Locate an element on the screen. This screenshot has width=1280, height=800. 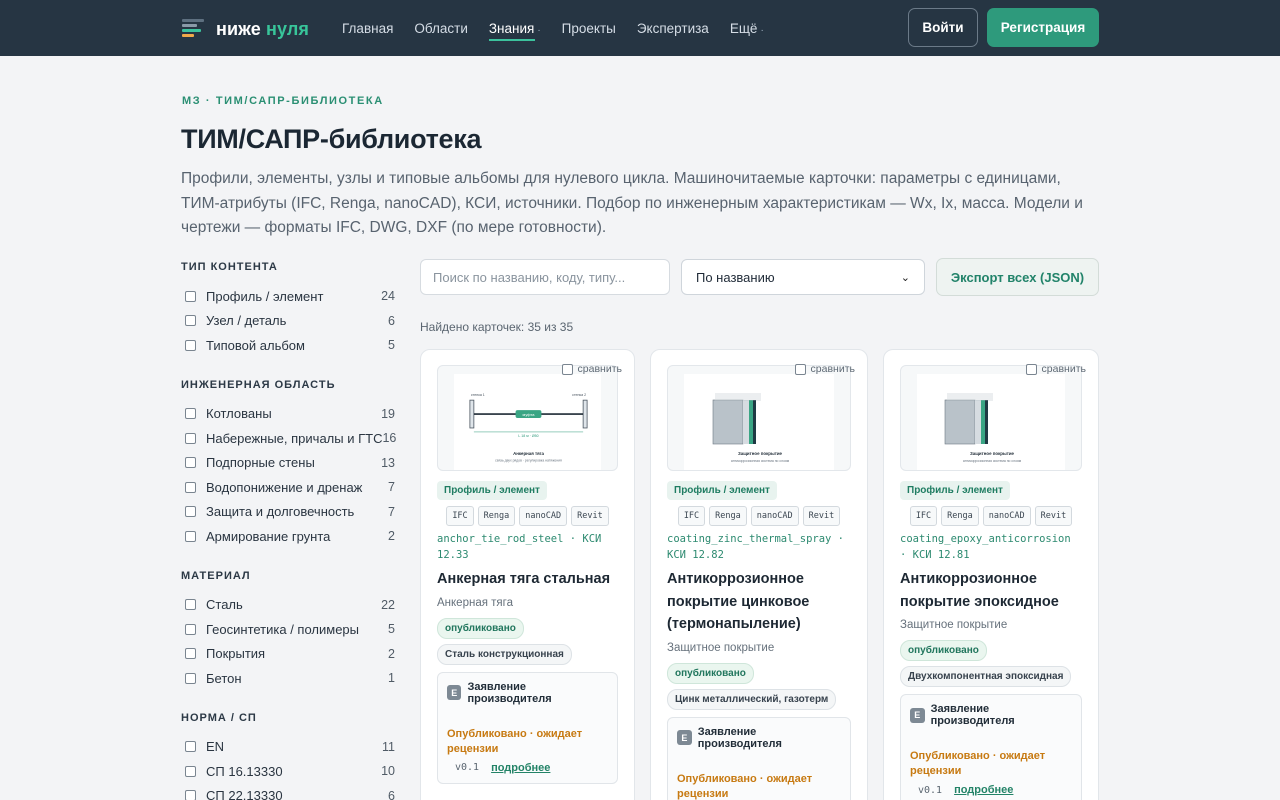
sort-select: По названию ⌄ is located at coordinates (803, 277).